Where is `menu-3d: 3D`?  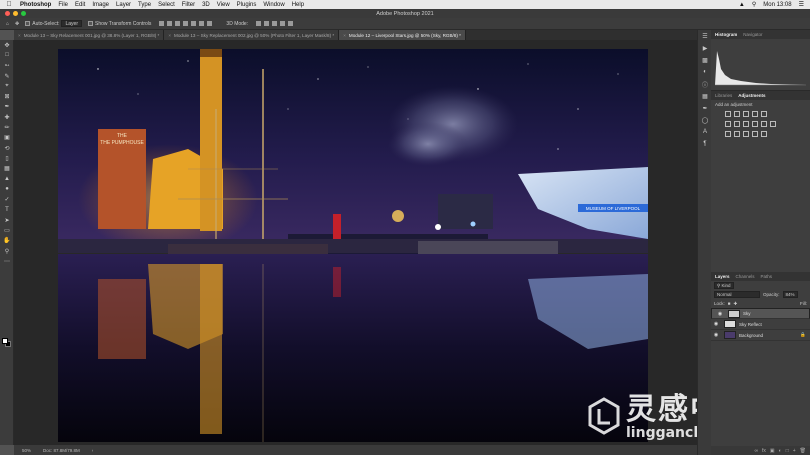
menu-3d: 3D is located at coordinates (206, 5).